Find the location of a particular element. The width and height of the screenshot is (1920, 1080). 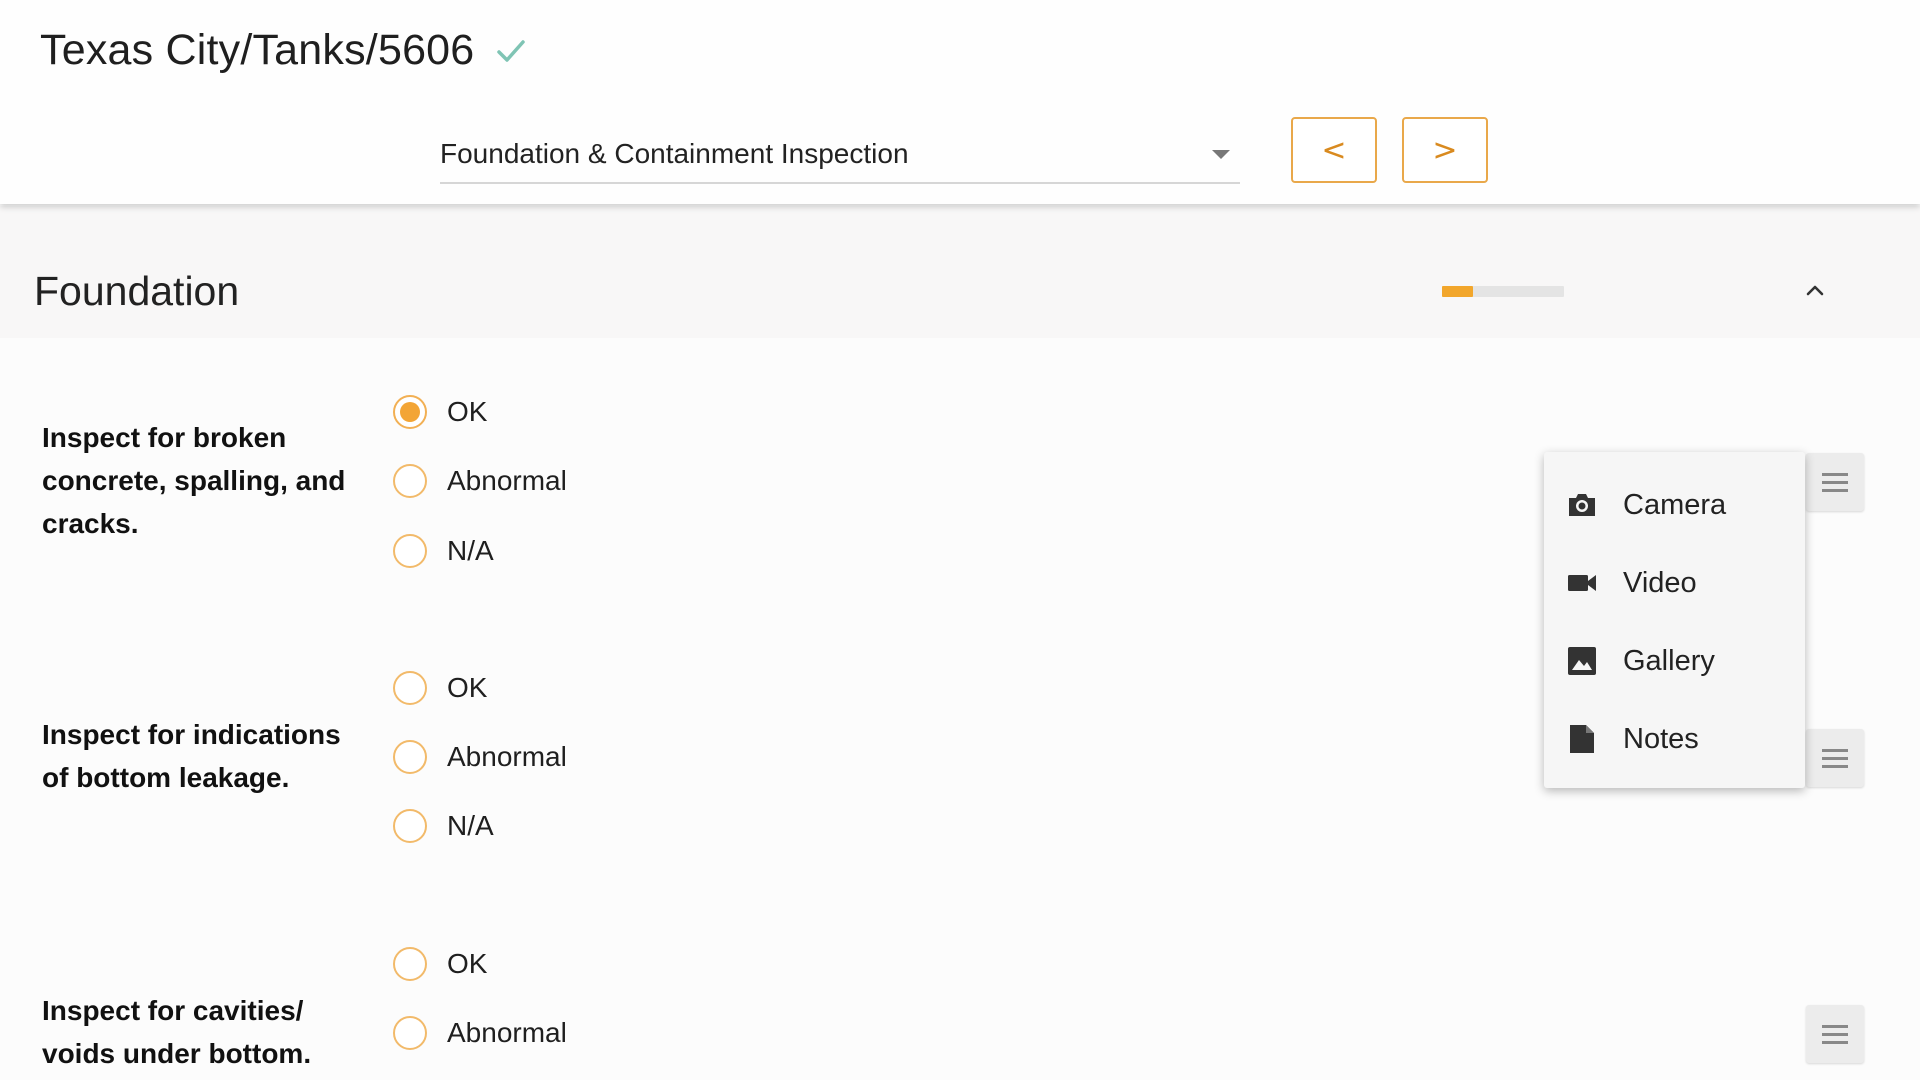

menu-item-label: Camera is located at coordinates (1675, 504).